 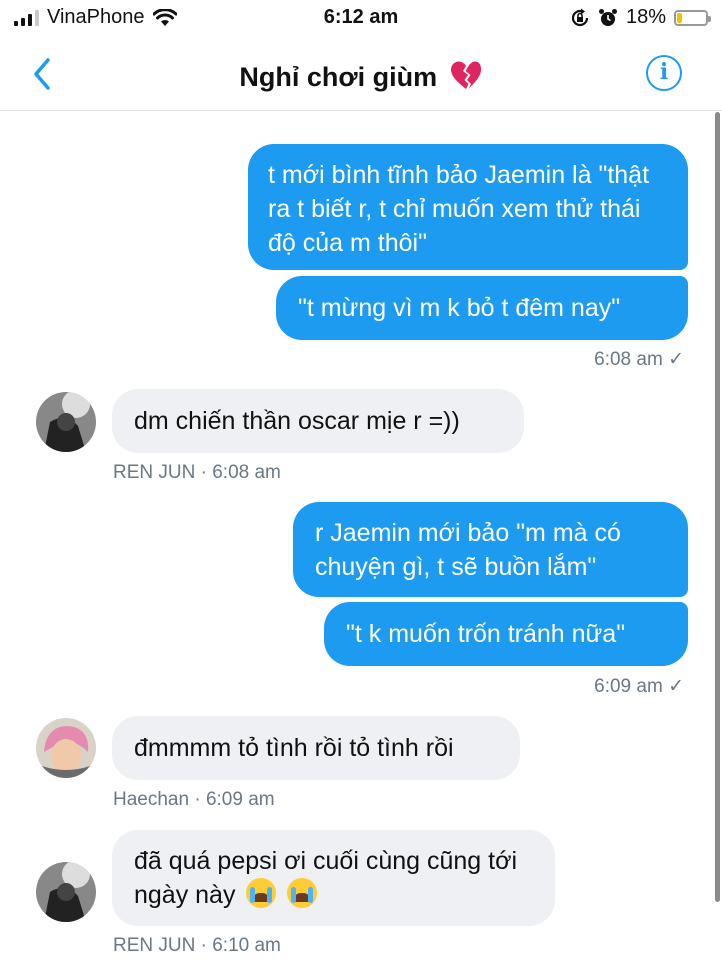 What do you see at coordinates (66, 748) in the screenshot?
I see `avatar-haechan` at bounding box center [66, 748].